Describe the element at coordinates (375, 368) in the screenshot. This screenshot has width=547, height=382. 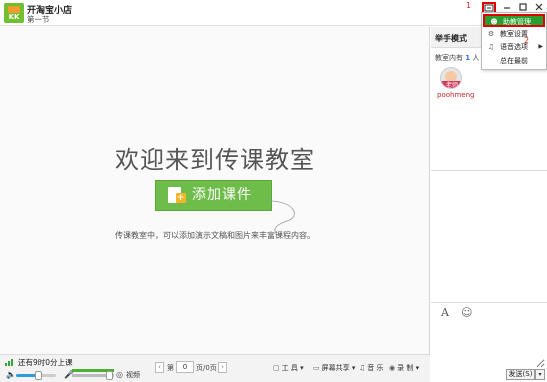
I see `music-label: 音 乐` at that location.